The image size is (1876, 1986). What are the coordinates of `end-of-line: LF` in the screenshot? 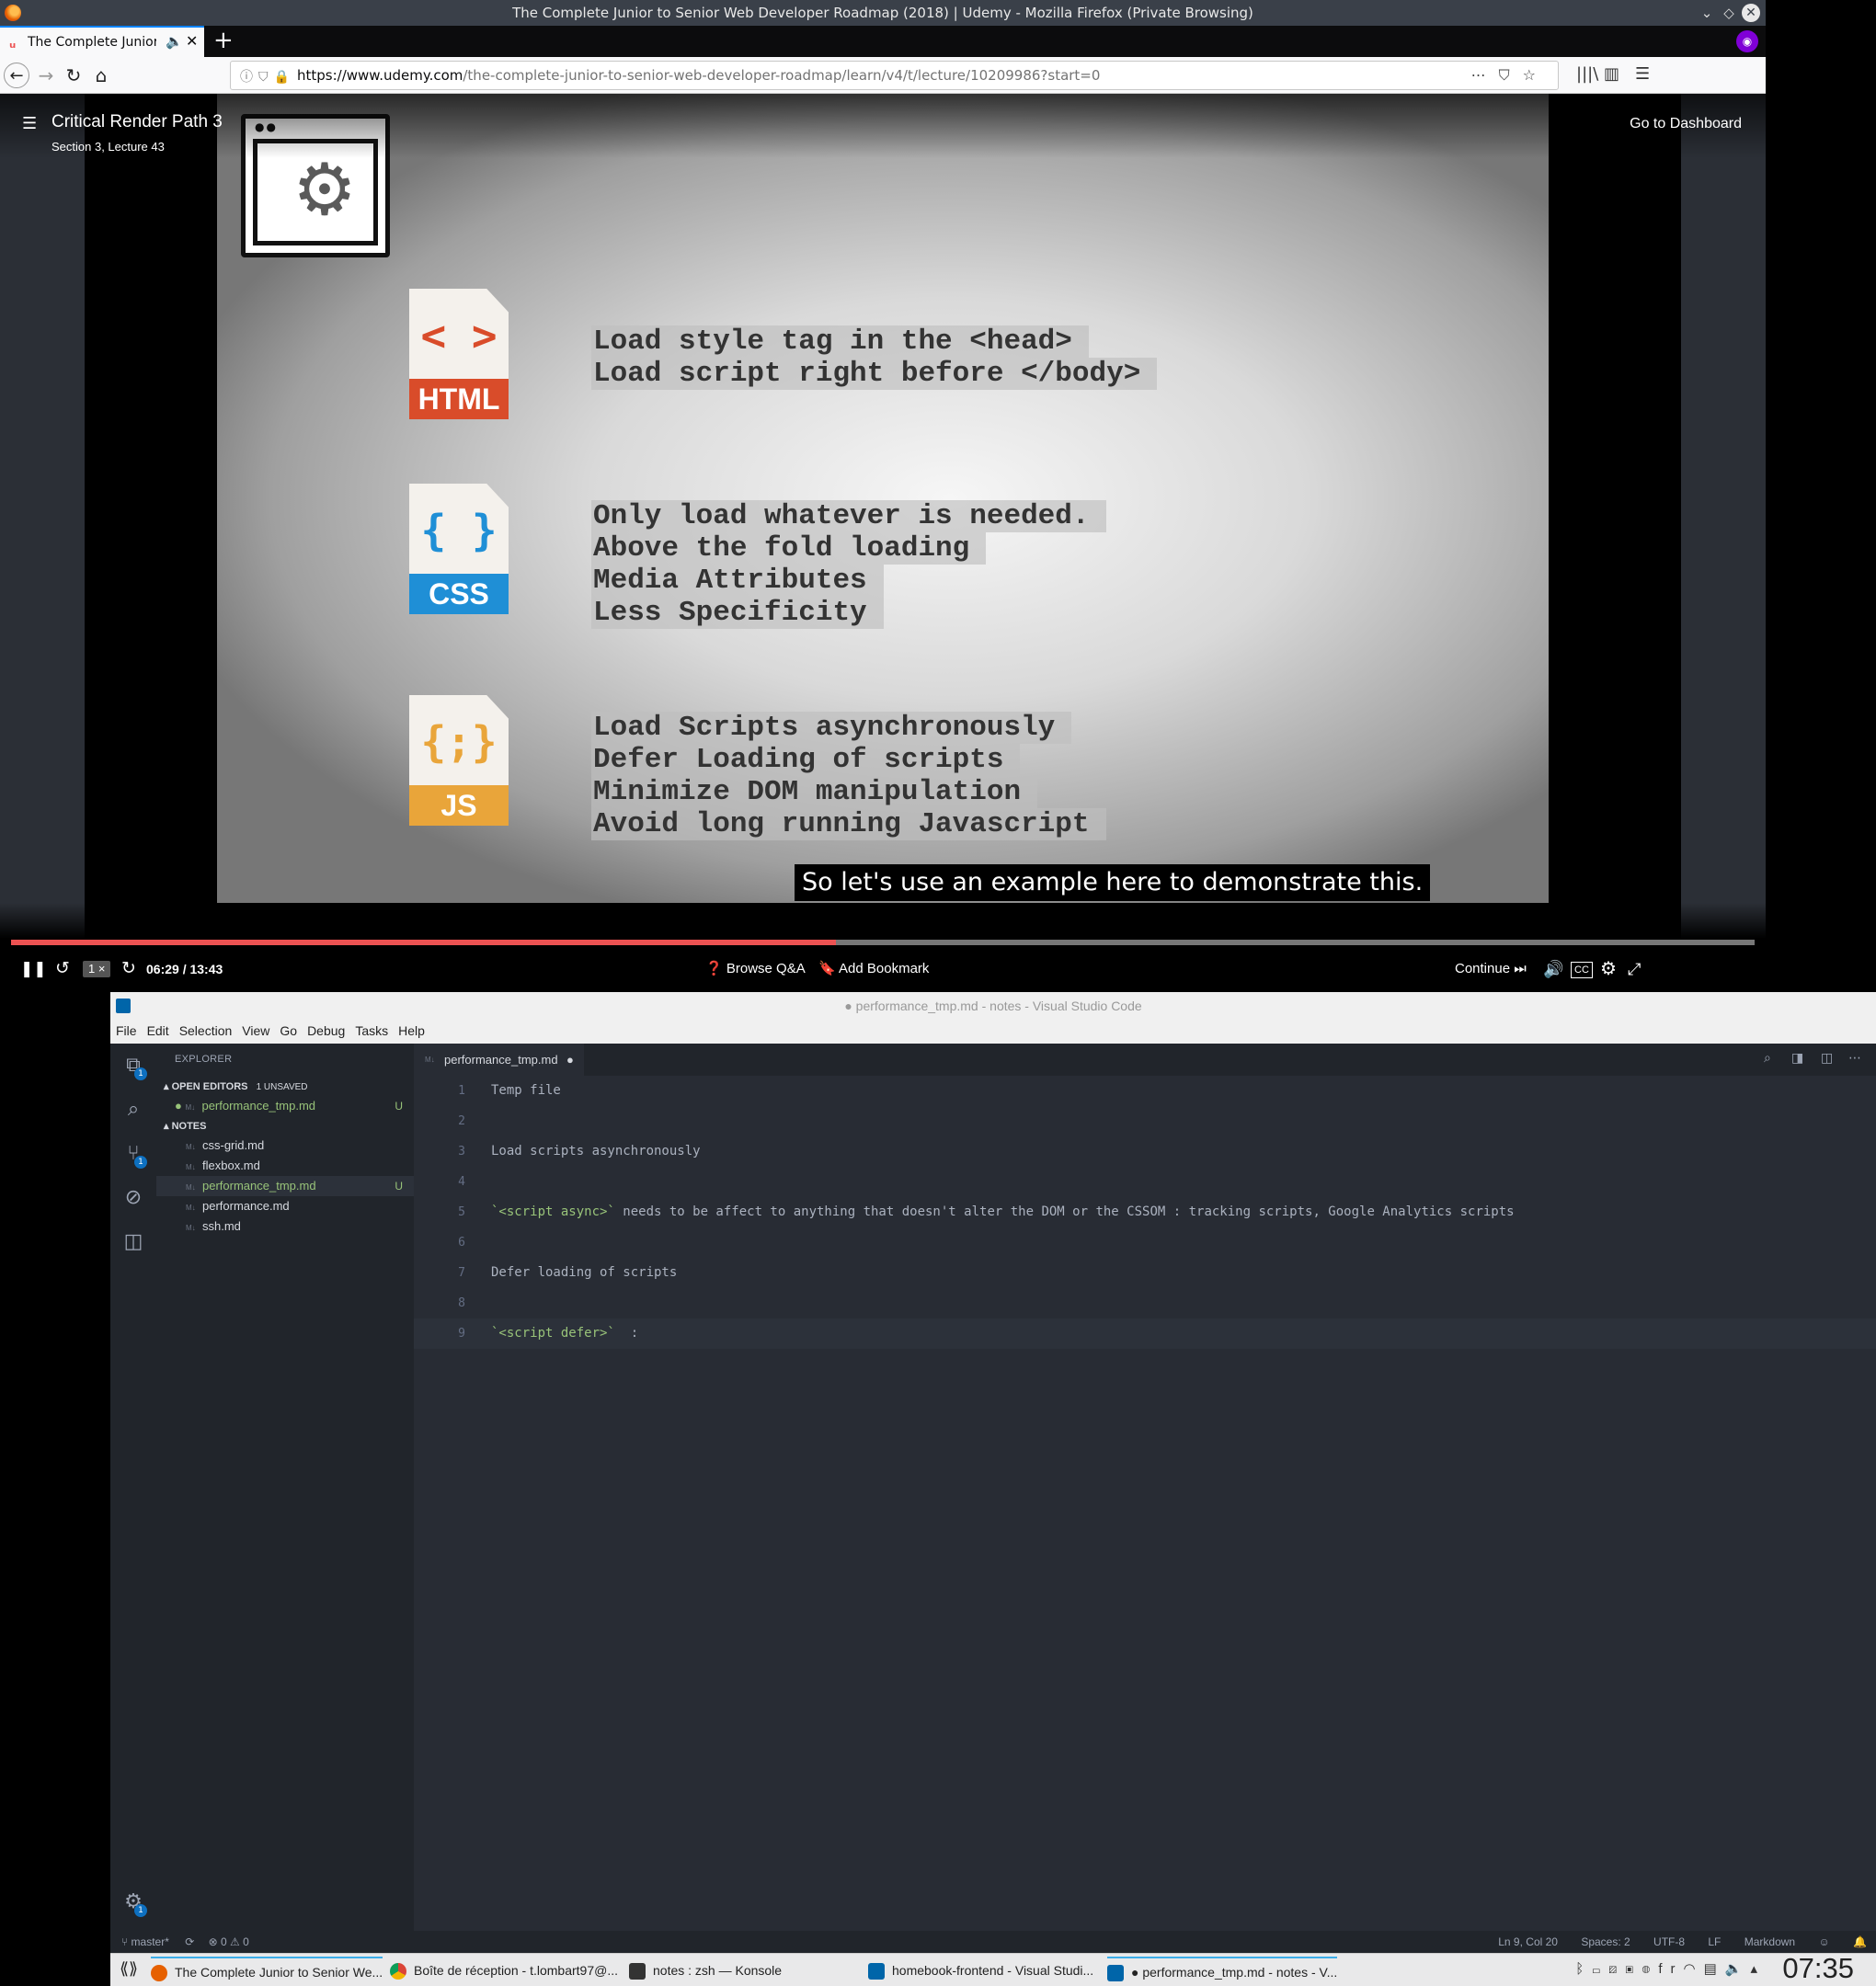 It's located at (1715, 1941).